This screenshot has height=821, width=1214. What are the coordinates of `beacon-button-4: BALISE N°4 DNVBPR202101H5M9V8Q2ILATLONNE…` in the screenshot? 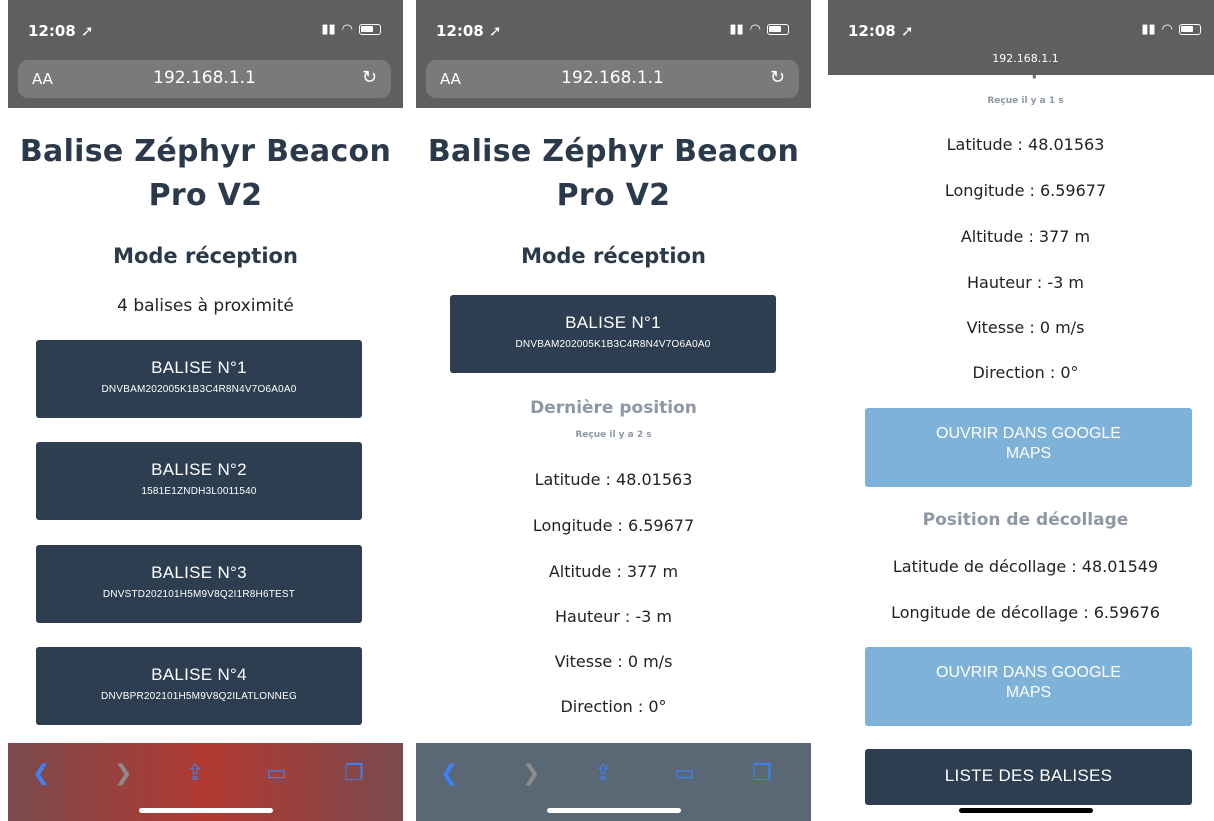 It's located at (199, 686).